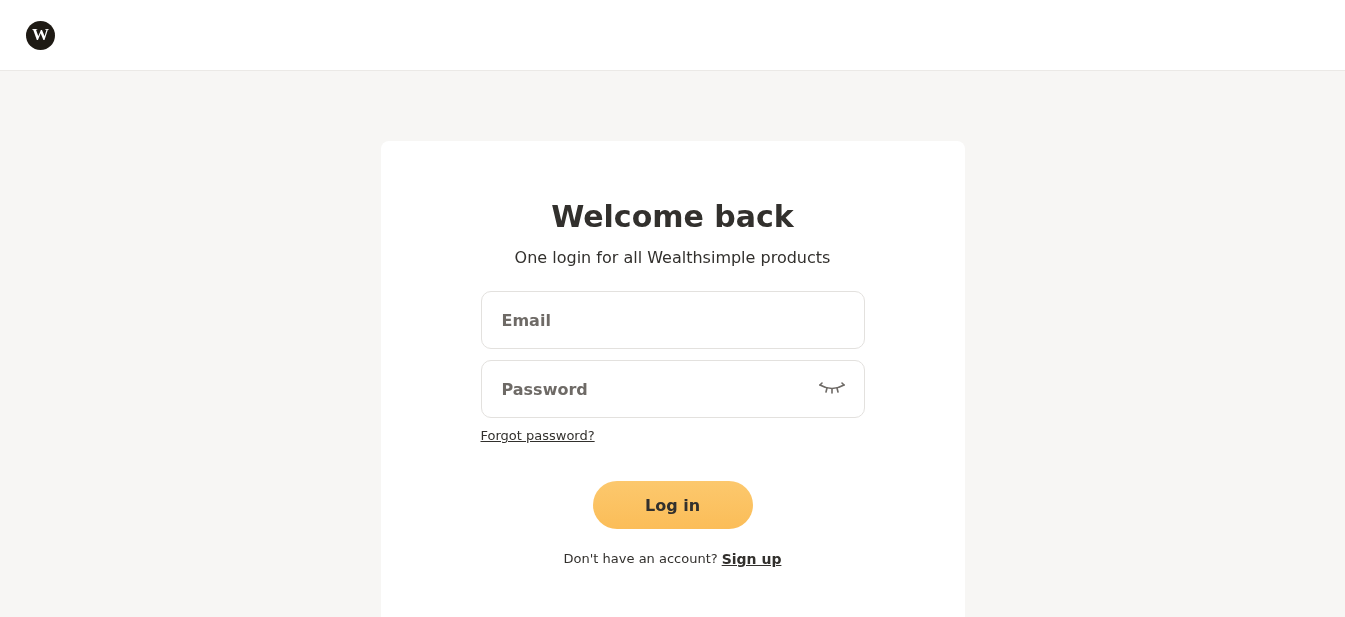  Describe the element at coordinates (672, 216) in the screenshot. I see `title: Welcome back` at that location.